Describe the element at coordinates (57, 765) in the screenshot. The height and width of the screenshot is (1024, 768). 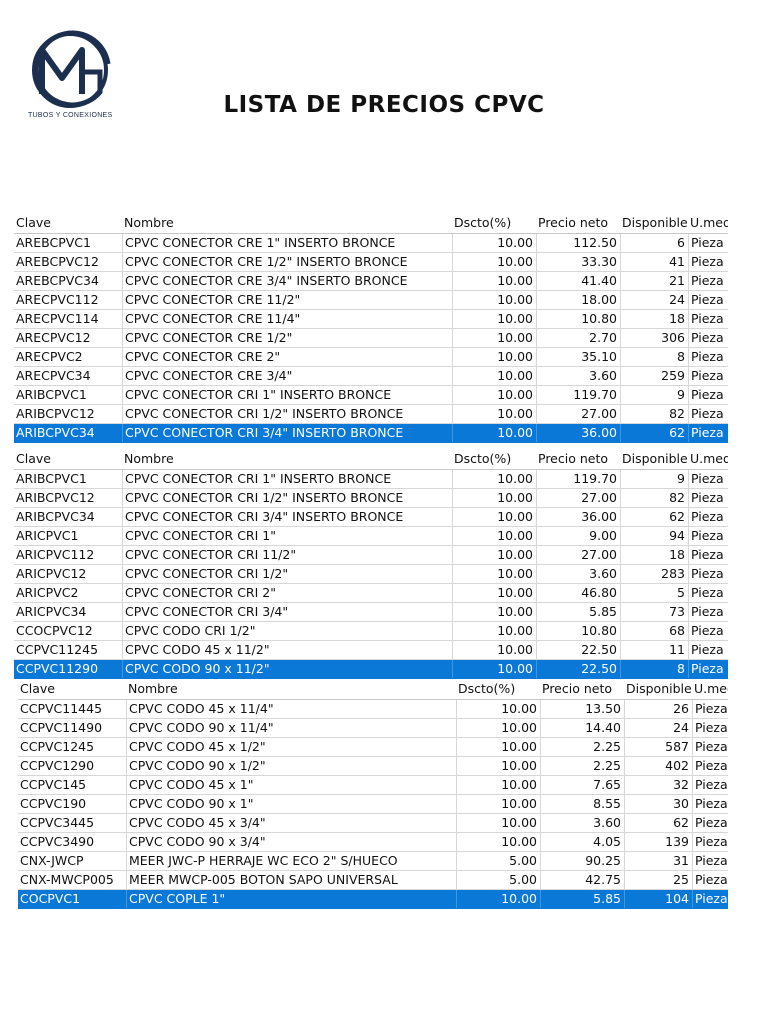
I see `cell-clave: CCPVC1290` at that location.